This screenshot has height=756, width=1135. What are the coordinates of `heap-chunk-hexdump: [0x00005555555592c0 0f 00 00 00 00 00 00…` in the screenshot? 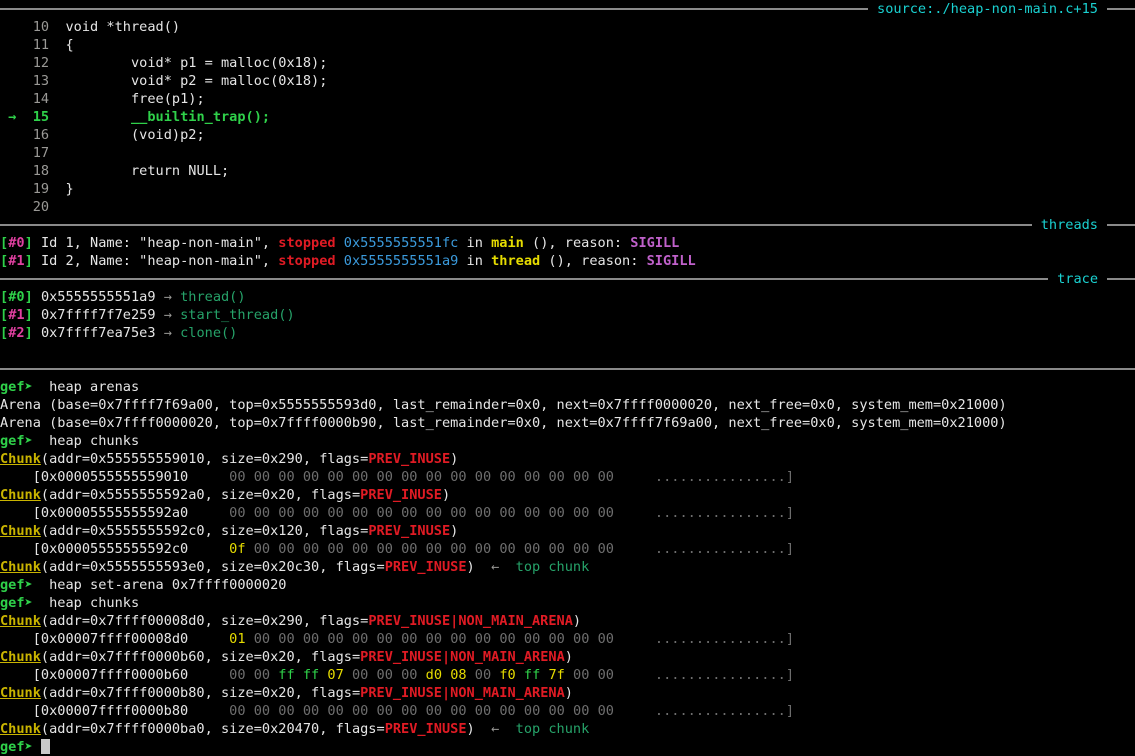 It's located at (567, 549).